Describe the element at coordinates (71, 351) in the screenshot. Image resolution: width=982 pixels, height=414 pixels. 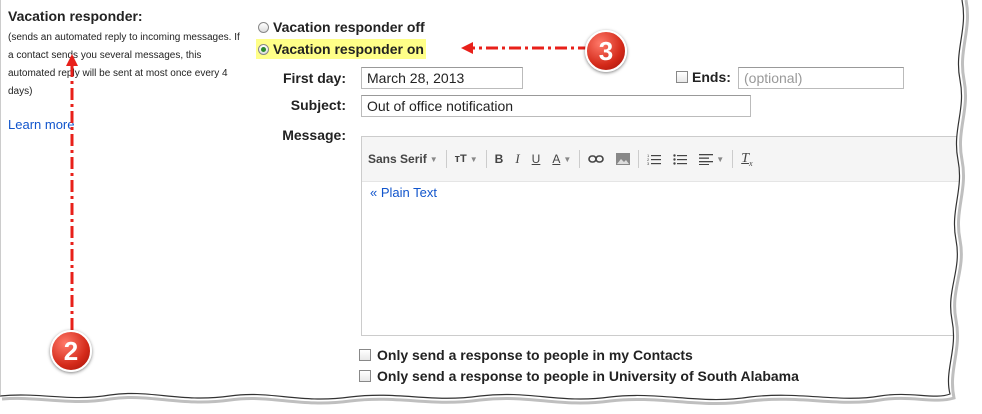
I see `annotation-badge-2: 2` at that location.